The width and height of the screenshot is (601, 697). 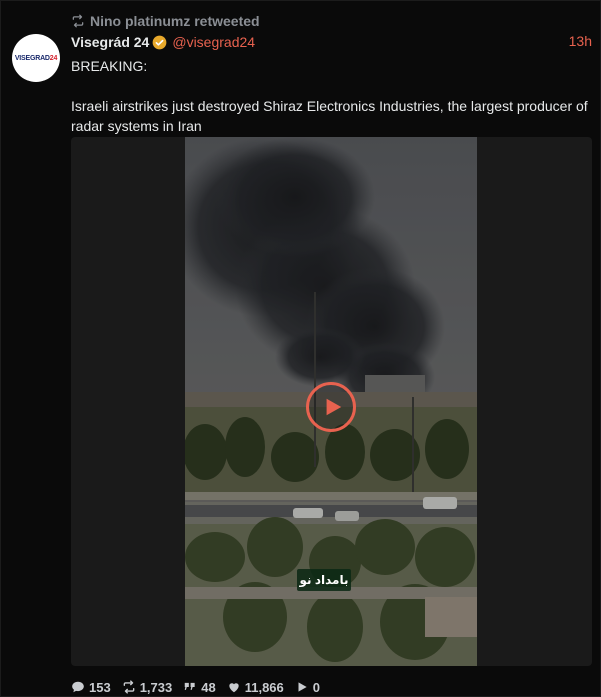 What do you see at coordinates (334, 407) in the screenshot?
I see `play-icon` at bounding box center [334, 407].